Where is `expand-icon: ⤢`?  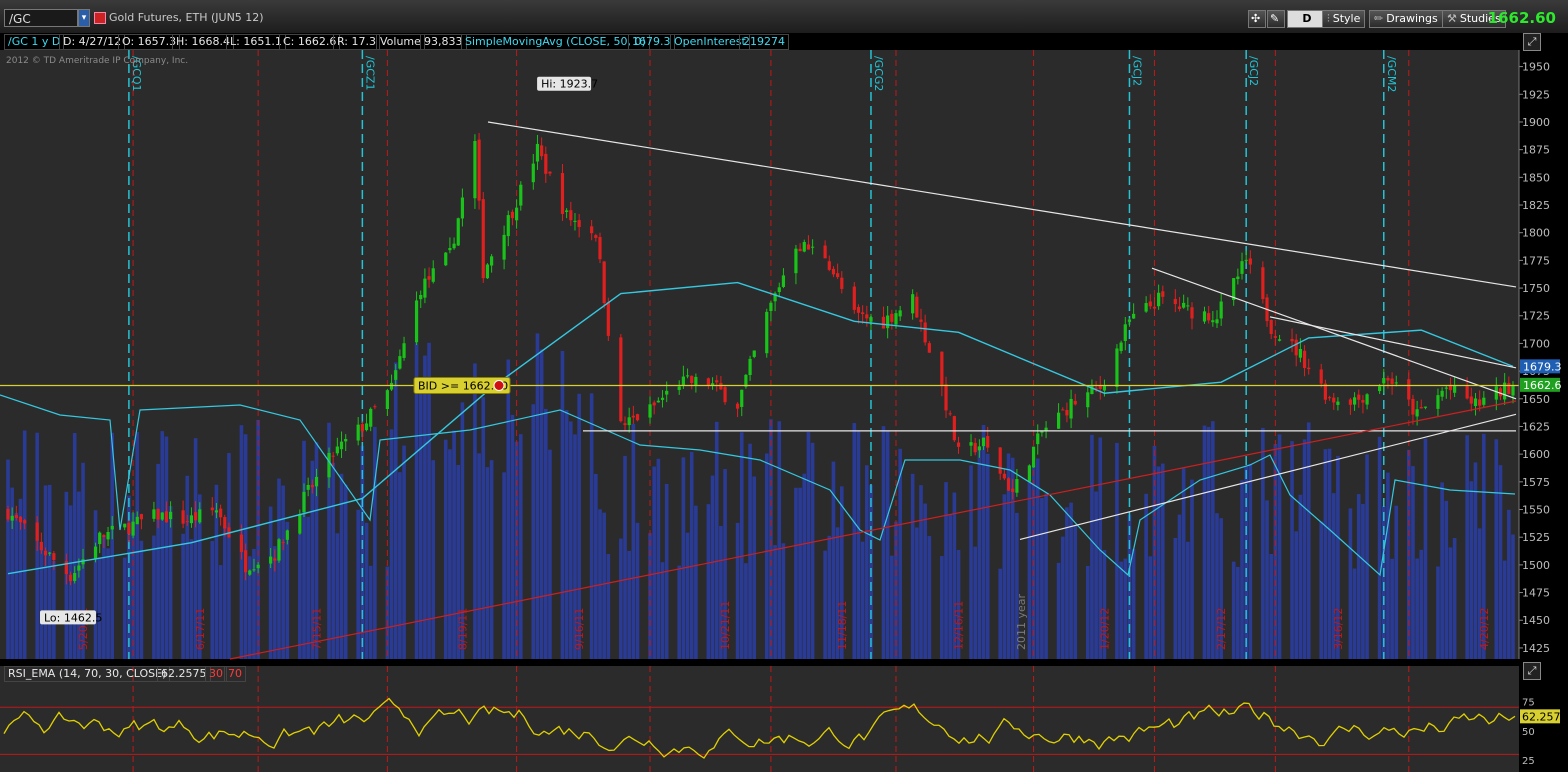 expand-icon: ⤢ is located at coordinates (1532, 42).